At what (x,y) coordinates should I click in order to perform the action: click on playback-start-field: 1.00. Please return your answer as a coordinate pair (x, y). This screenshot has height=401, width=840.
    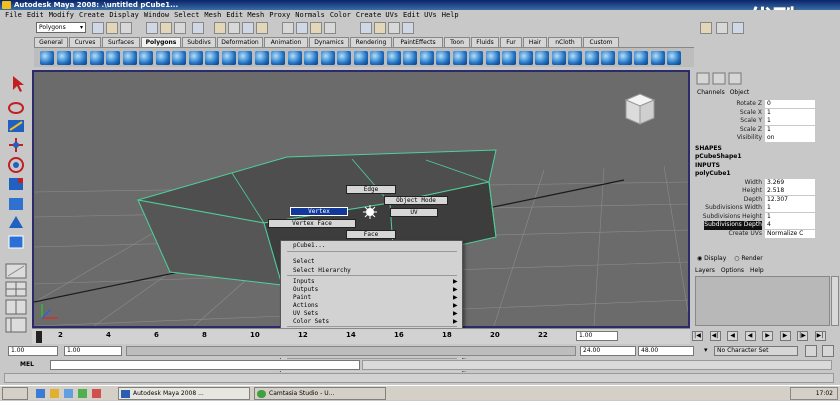
    Looking at the image, I should click on (93, 351).